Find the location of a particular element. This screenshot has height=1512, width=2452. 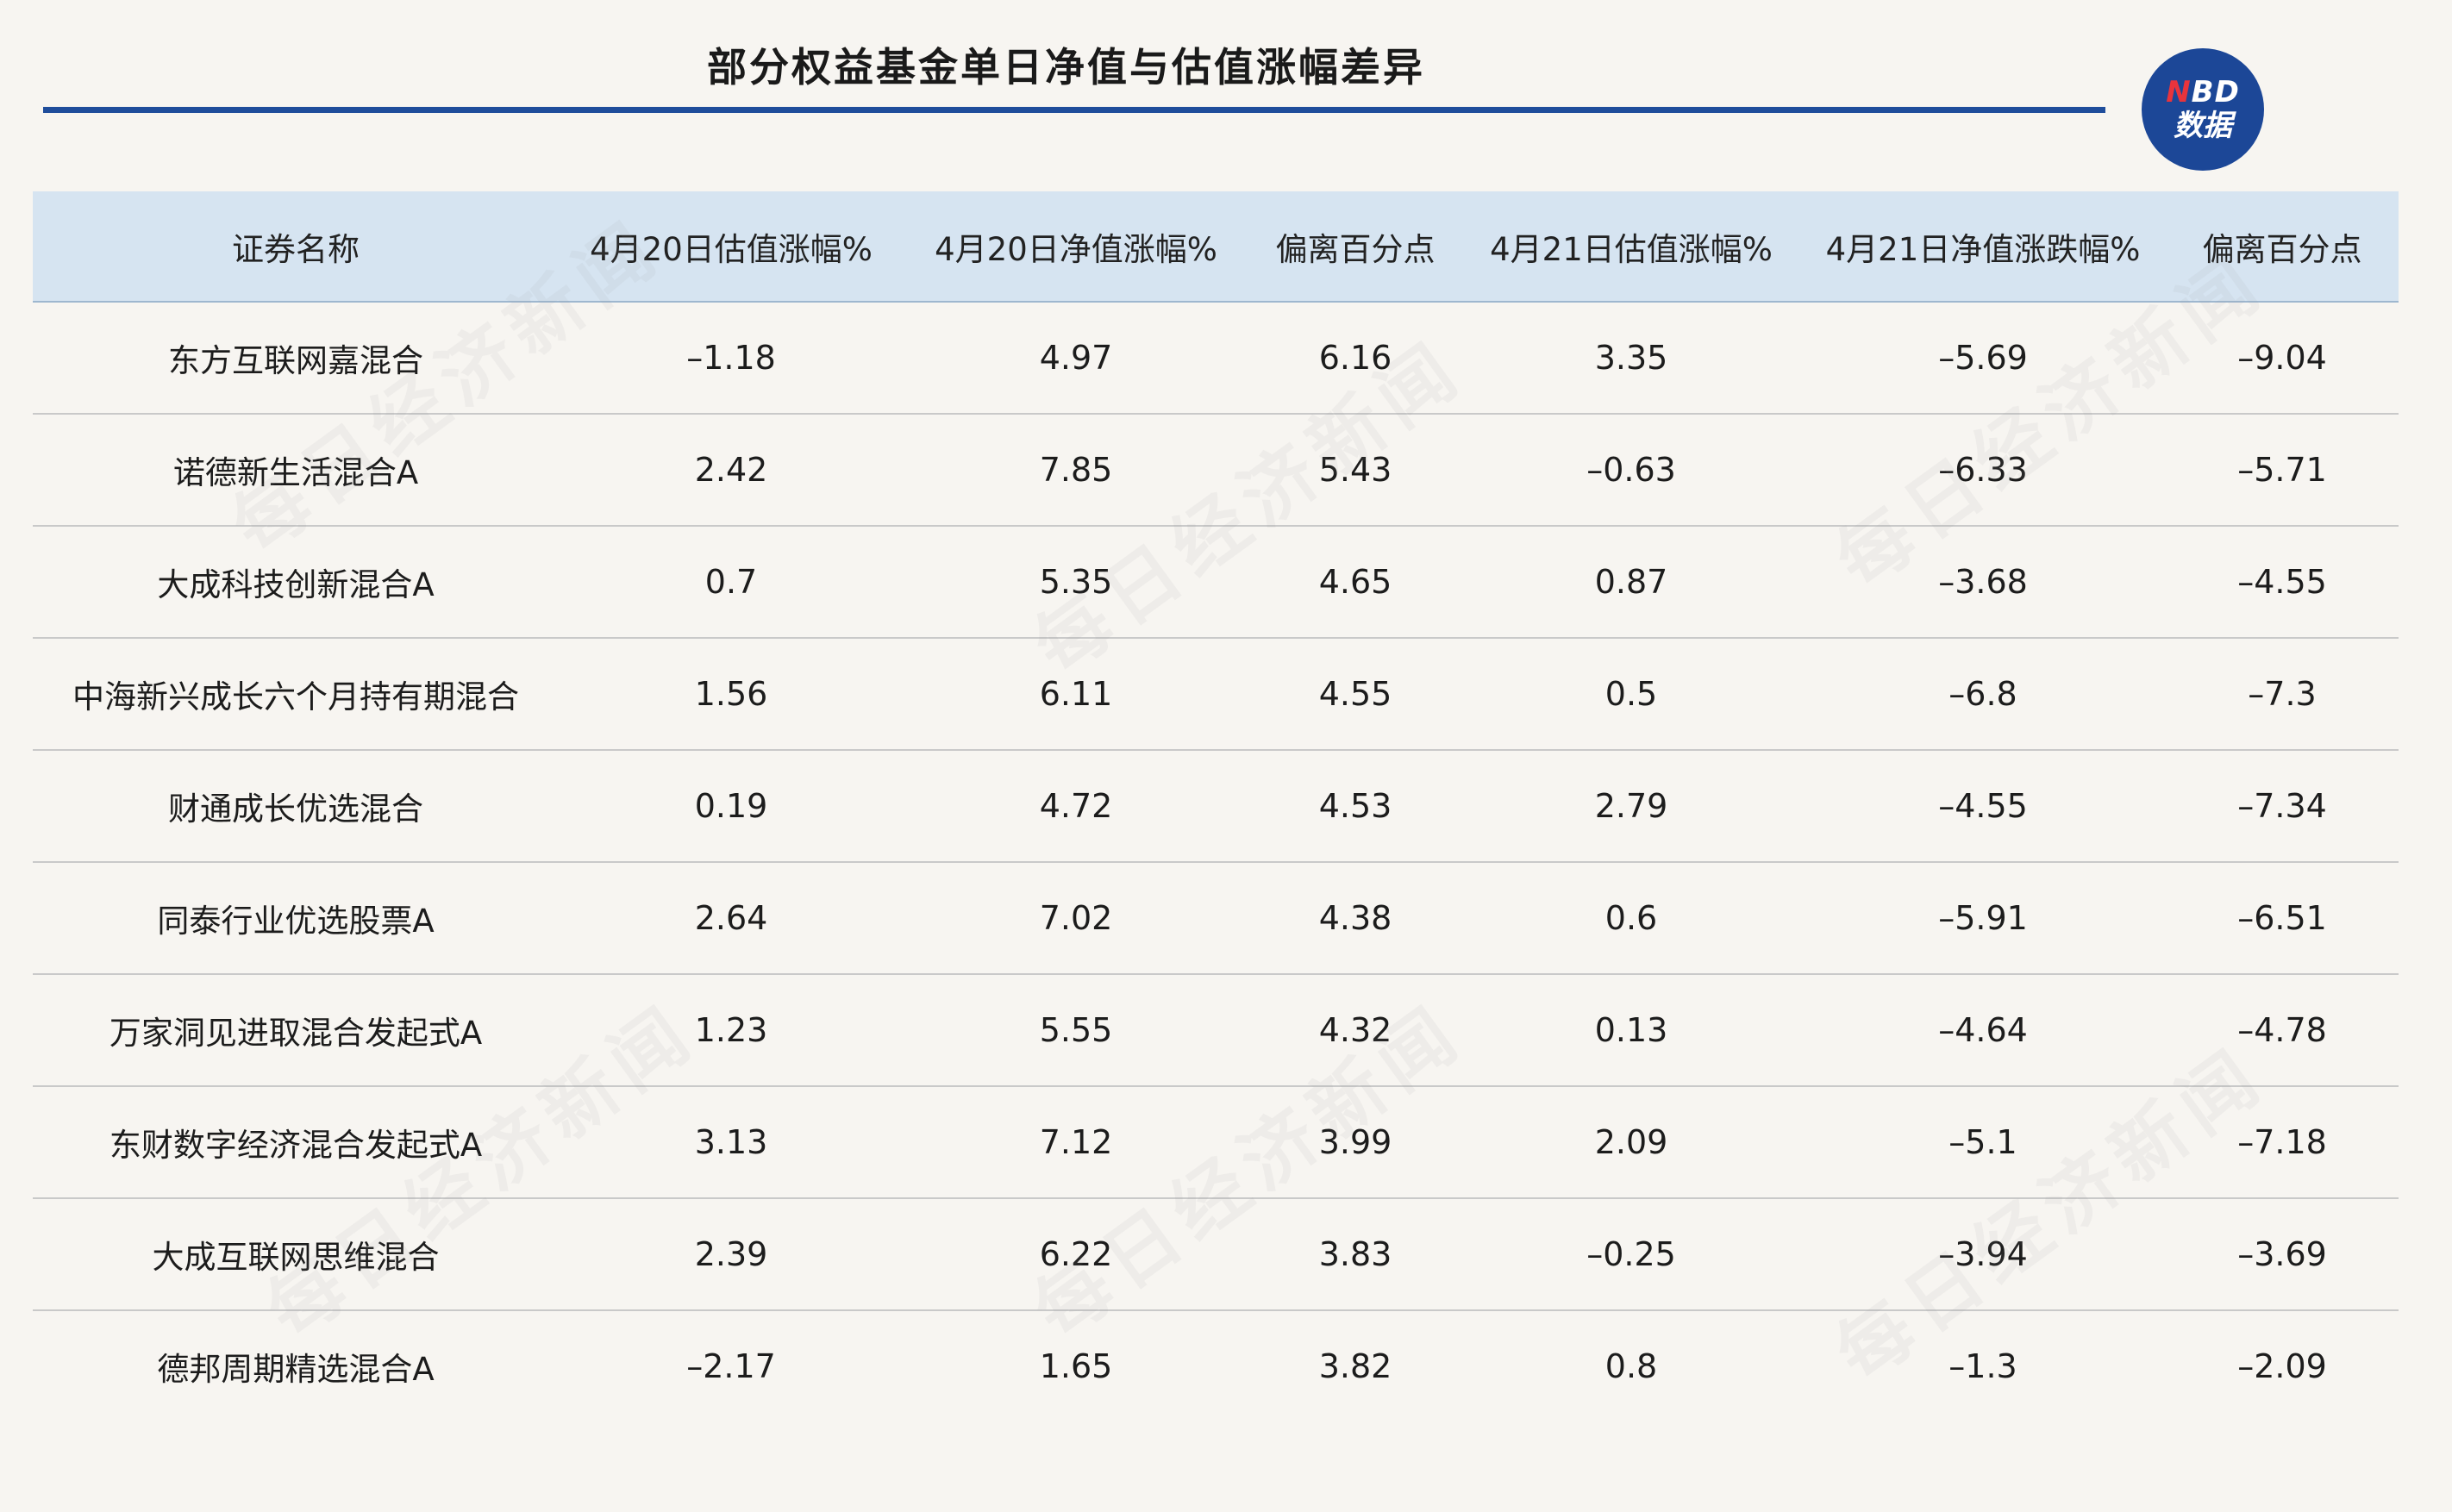

table-row: 诺德新生活混合A 2.42 7.85 5.43 –0.63 –6.33 –5.71 is located at coordinates (1216, 470).